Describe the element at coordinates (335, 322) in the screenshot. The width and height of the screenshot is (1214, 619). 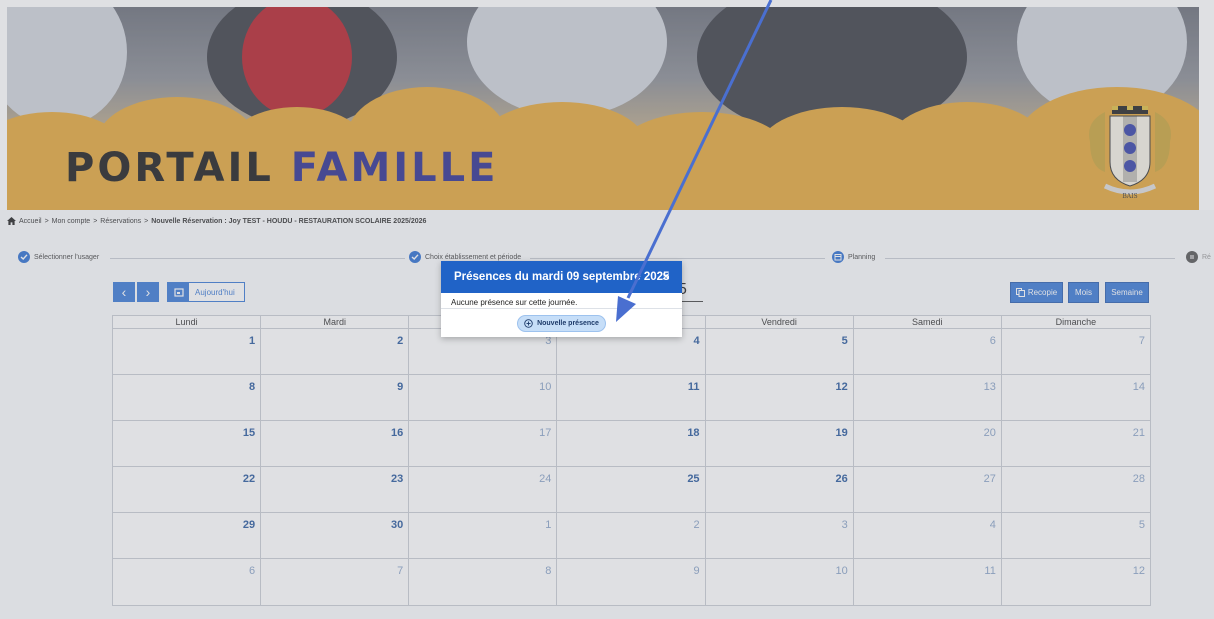
I see `day-header: Mardi` at that location.